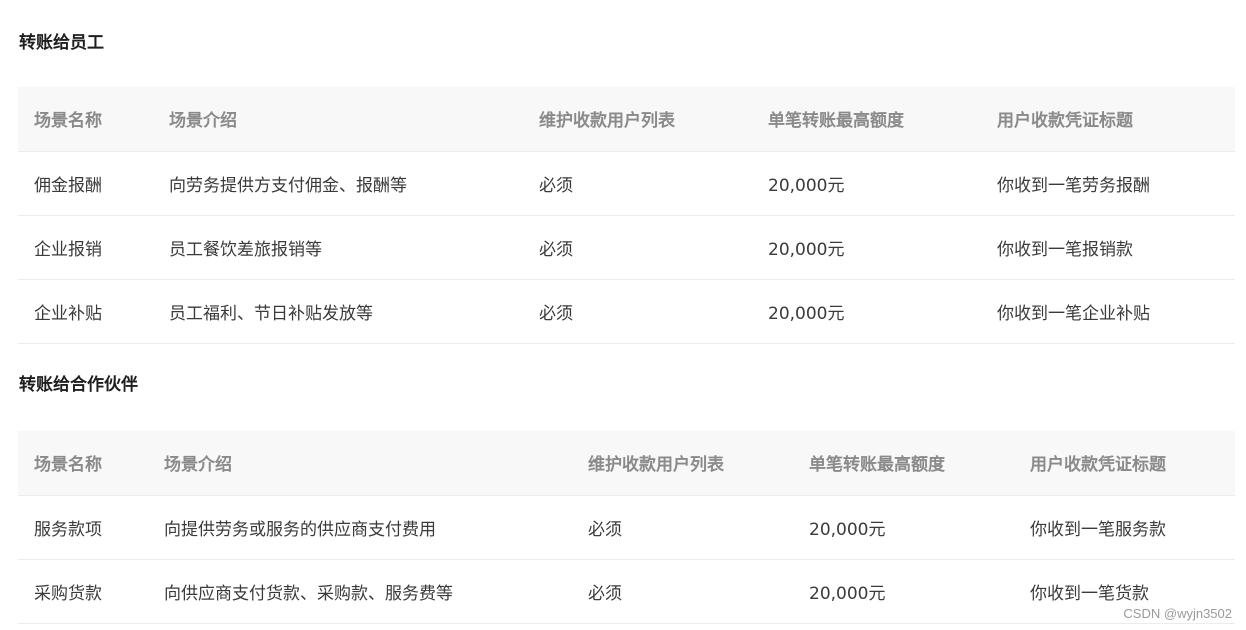  Describe the element at coordinates (338, 247) in the screenshot. I see `cell-scene-intro: 员工餐饮差旅报销等` at that location.